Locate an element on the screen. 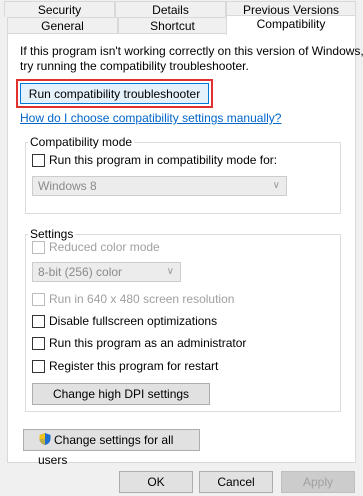 Image resolution: width=363 pixels, height=496 pixels. compatibility-mode-checkbox is located at coordinates (38, 160).